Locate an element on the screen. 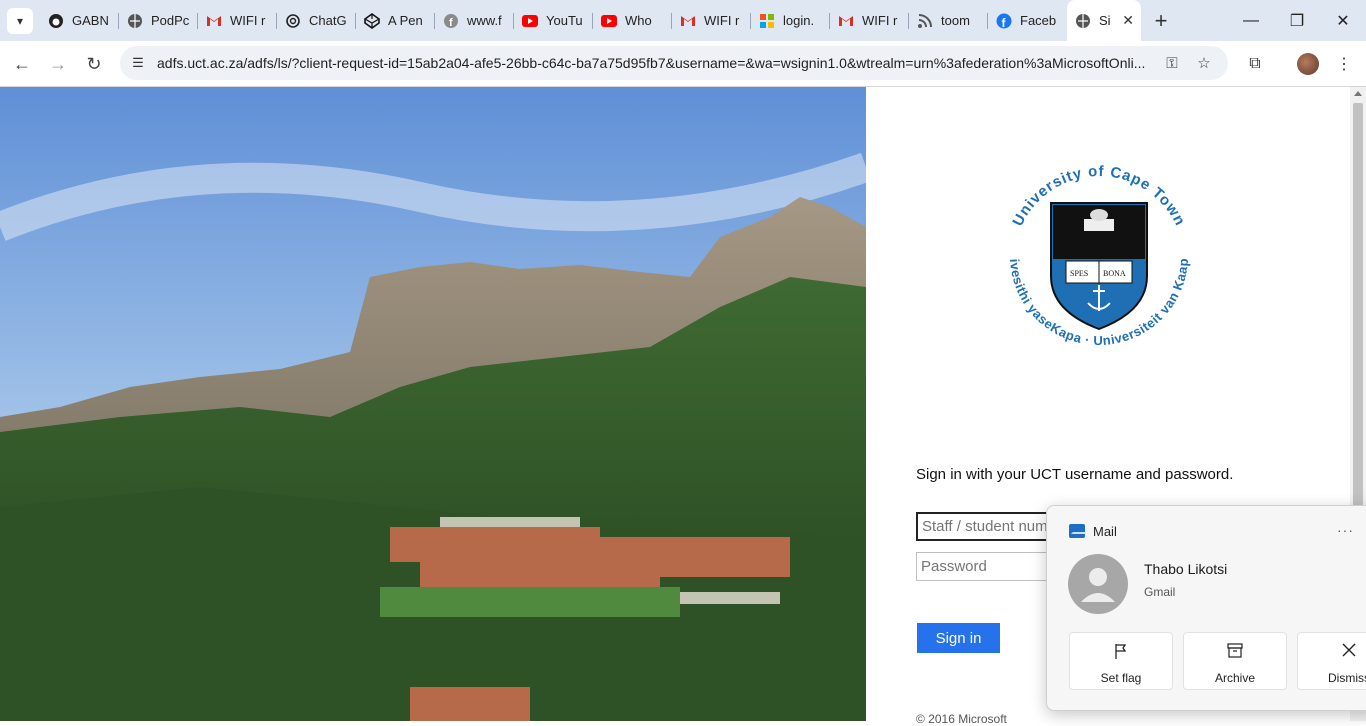 The width and height of the screenshot is (1366, 726). close-window-button: ✕ is located at coordinates (1343, 20).